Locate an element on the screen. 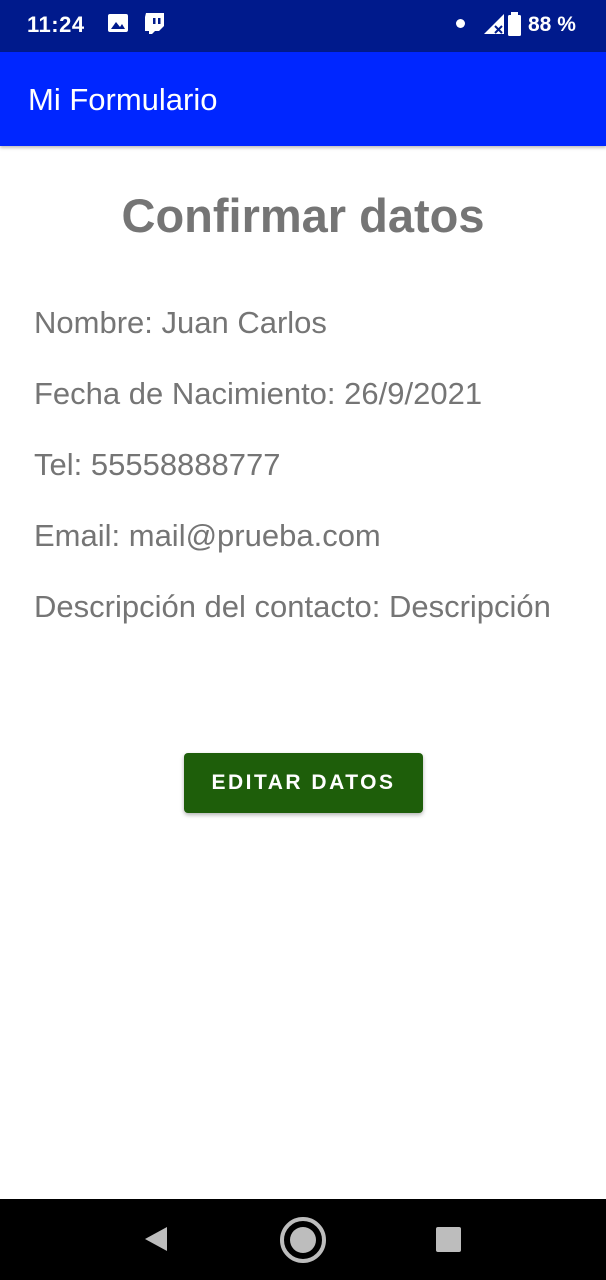 The image size is (606, 1280). app-bar: Mi Formulario is located at coordinates (303, 99).